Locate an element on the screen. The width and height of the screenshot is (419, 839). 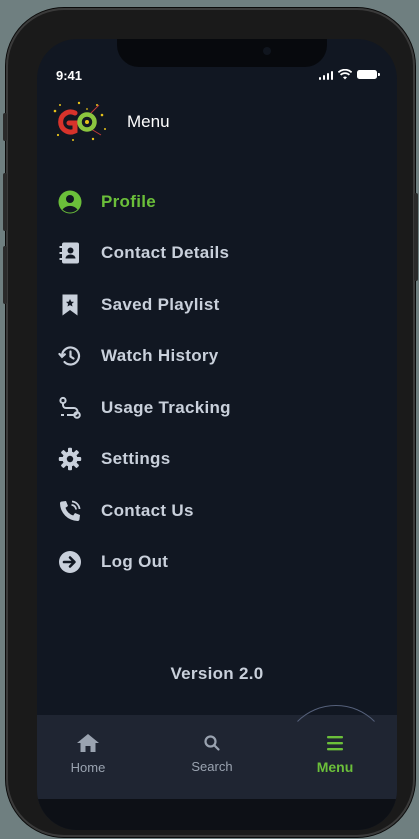
menu-item-saved-playlist: Saved Playlist is located at coordinates (217, 305).